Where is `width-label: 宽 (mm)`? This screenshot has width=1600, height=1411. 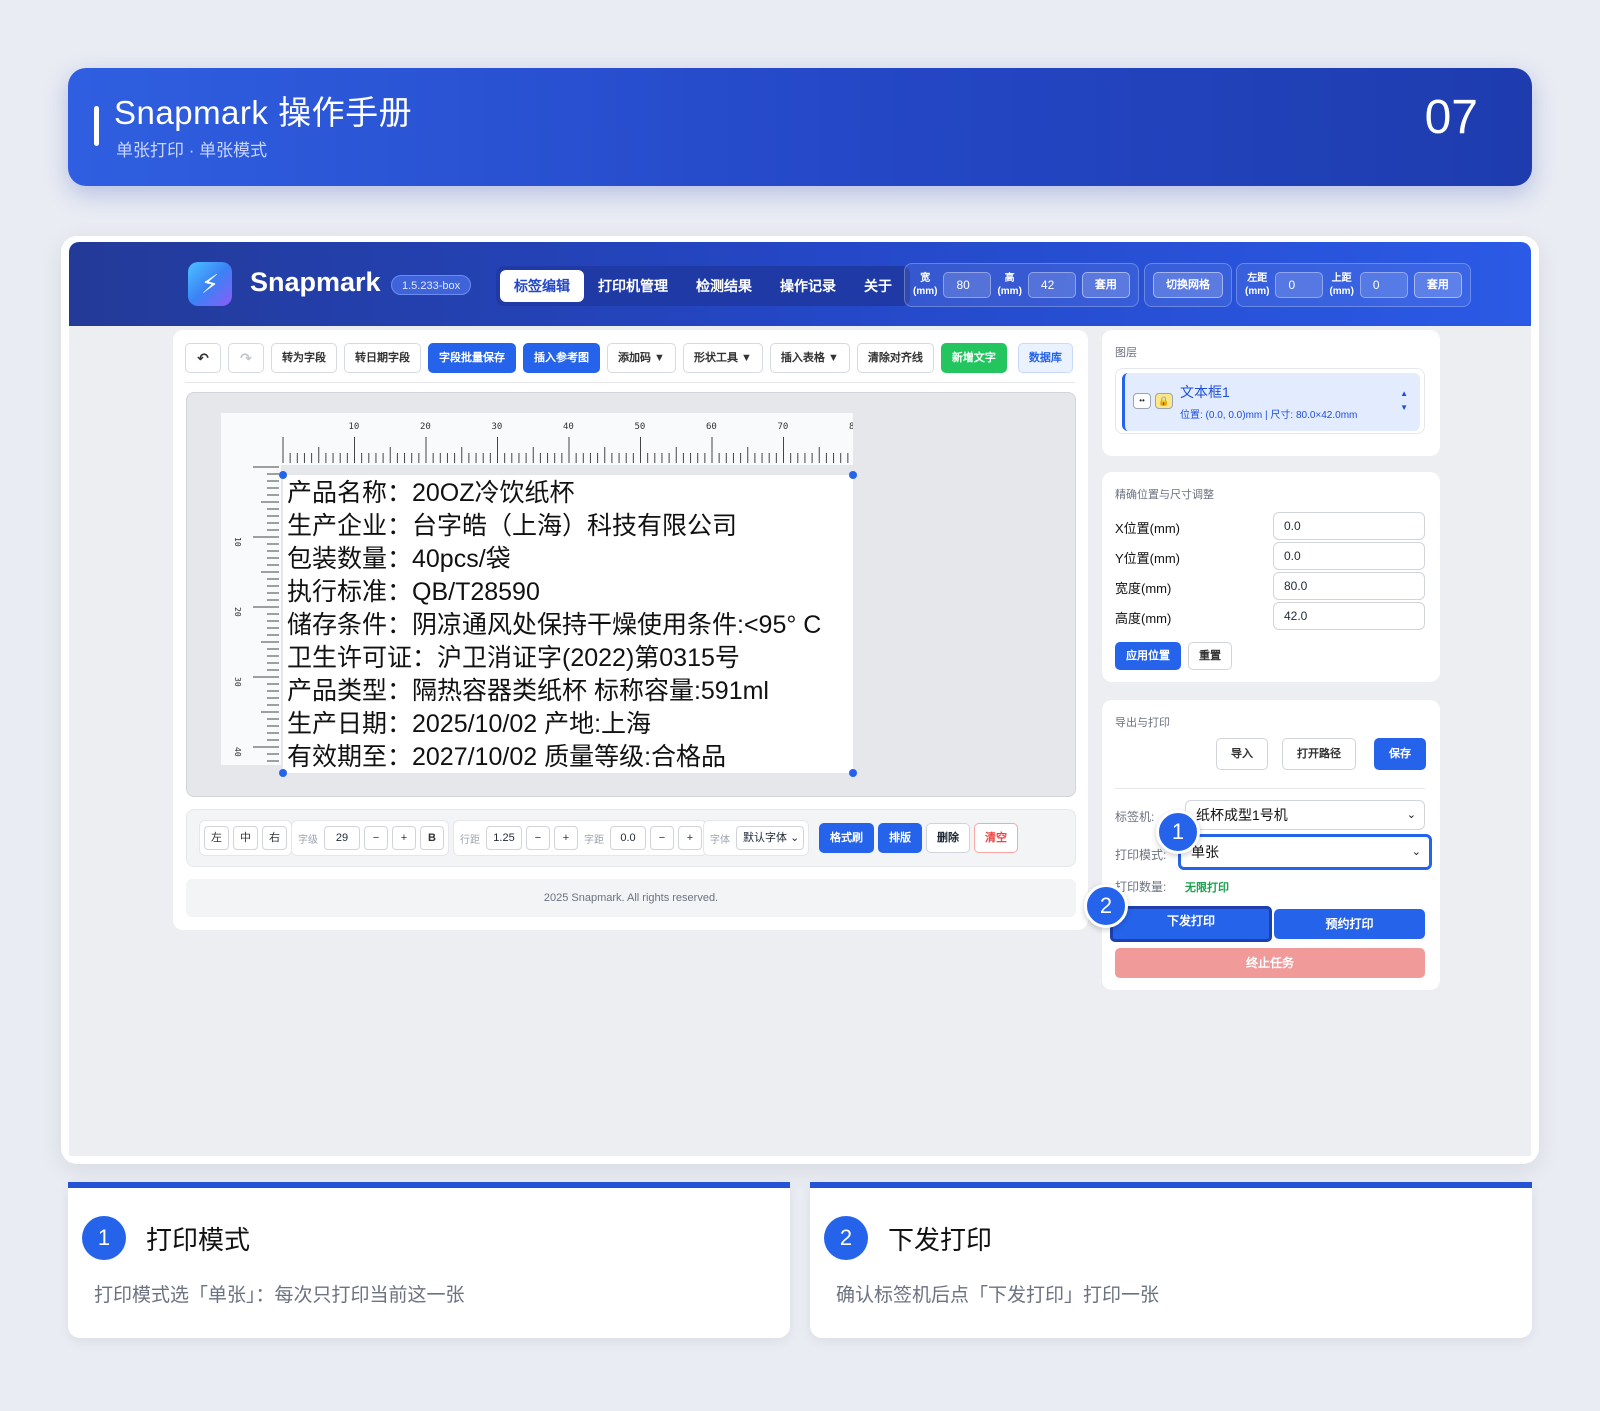 width-label: 宽 (mm) is located at coordinates (925, 285).